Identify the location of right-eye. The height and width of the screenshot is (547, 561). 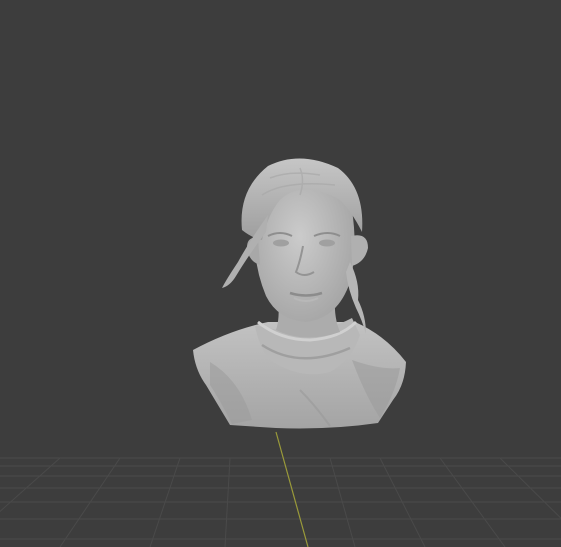
(327, 243).